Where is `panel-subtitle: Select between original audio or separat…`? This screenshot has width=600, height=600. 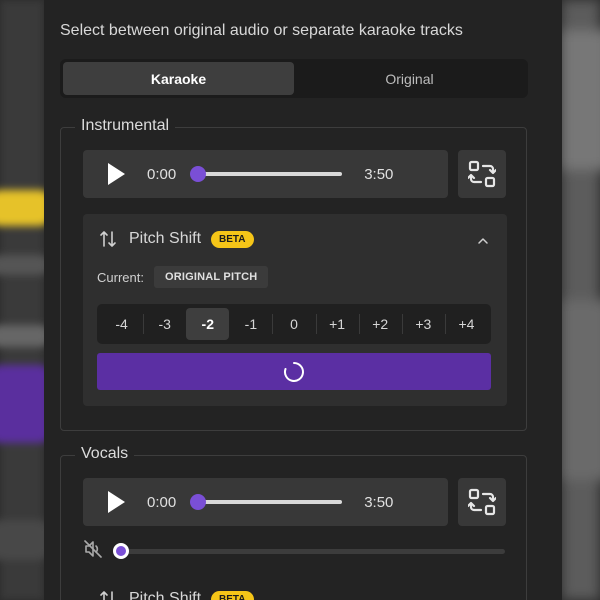 panel-subtitle: Select between original audio or separat… is located at coordinates (261, 30).